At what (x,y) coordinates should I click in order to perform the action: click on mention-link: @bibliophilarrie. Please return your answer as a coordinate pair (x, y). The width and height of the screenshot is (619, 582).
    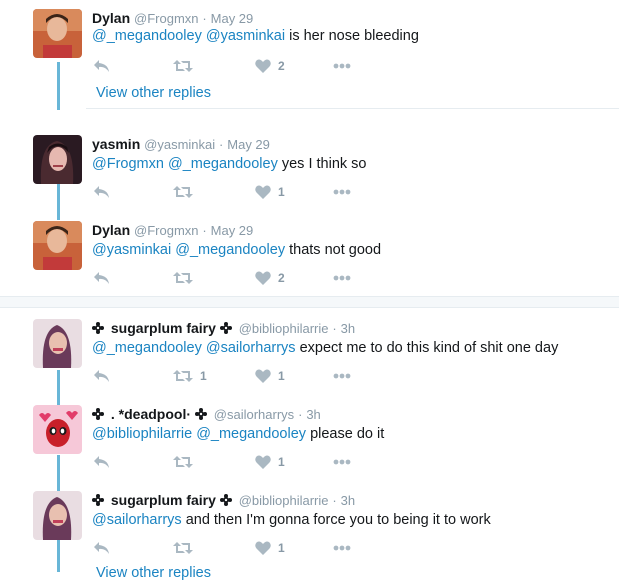
    Looking at the image, I should click on (142, 434).